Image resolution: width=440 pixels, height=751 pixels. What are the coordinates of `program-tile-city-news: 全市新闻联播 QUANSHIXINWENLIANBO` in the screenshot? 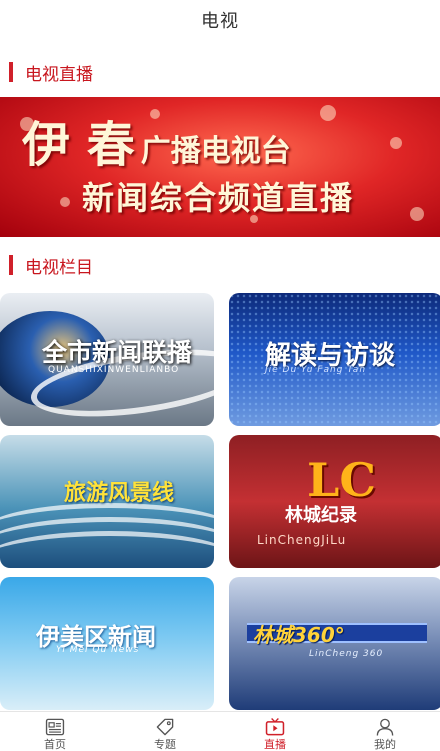 It's located at (107, 359).